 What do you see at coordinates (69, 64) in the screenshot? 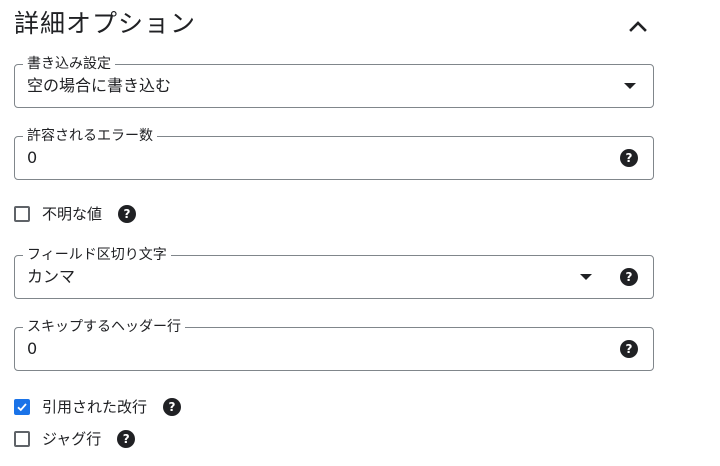
I see `write-preference-label: 書き込み設定` at bounding box center [69, 64].